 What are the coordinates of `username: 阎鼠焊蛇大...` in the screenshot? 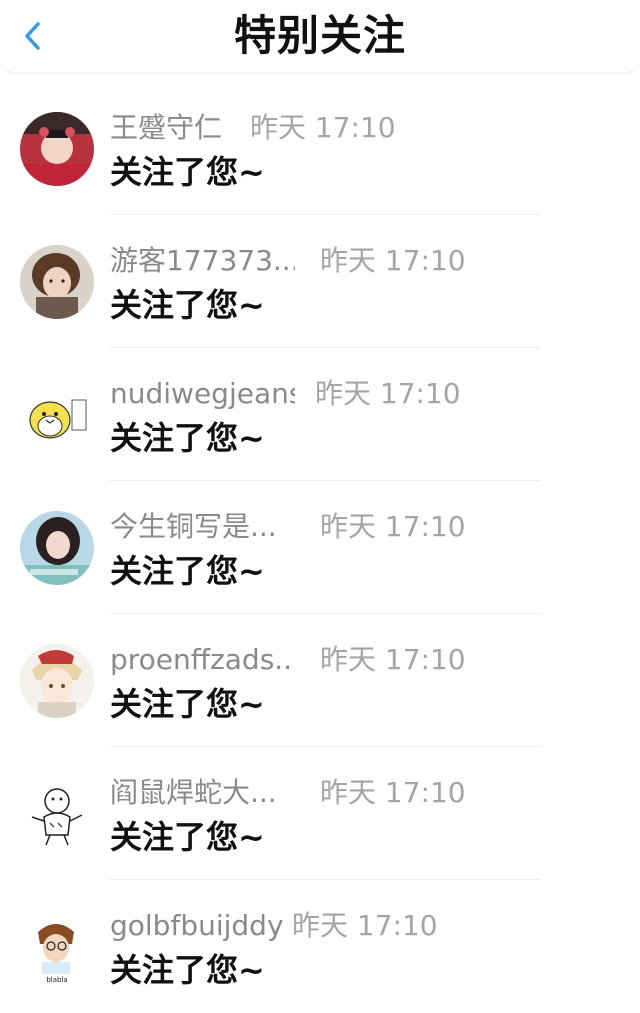 It's located at (193, 793).